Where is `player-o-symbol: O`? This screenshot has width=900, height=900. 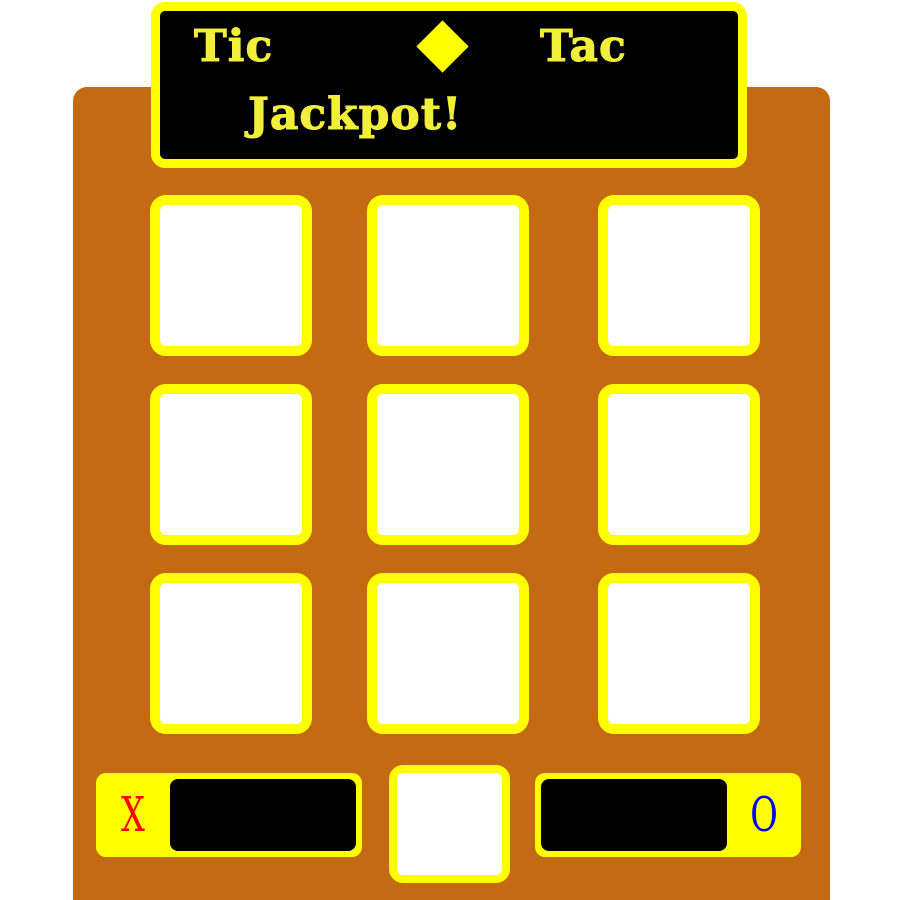 player-o-symbol: O is located at coordinates (764, 815).